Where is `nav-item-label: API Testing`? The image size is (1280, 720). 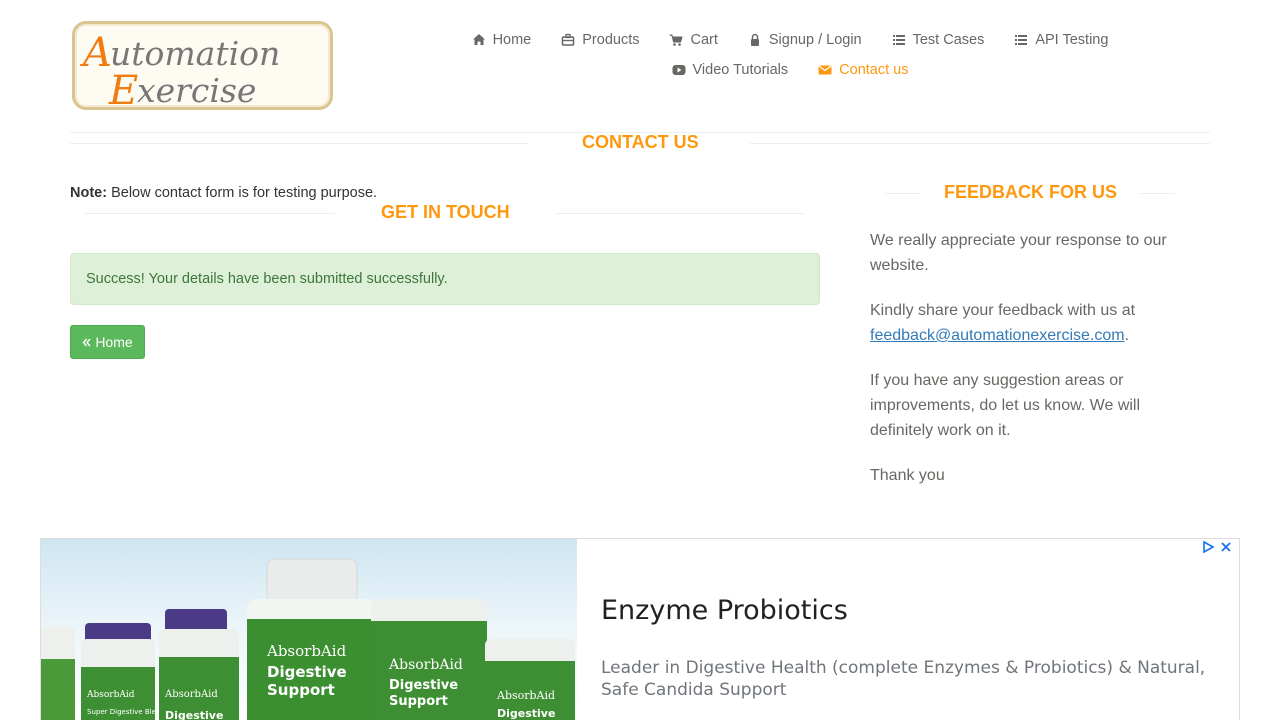 nav-item-label: API Testing is located at coordinates (1072, 40).